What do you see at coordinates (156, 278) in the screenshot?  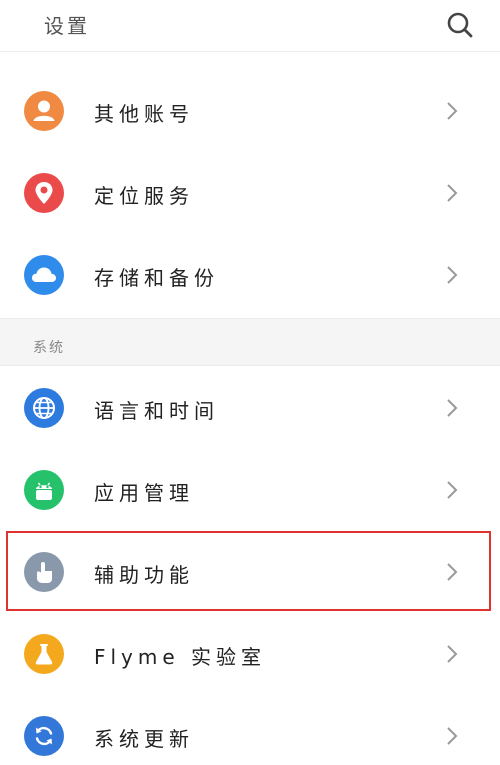 I see `settings-item-label: 存储和备份` at bounding box center [156, 278].